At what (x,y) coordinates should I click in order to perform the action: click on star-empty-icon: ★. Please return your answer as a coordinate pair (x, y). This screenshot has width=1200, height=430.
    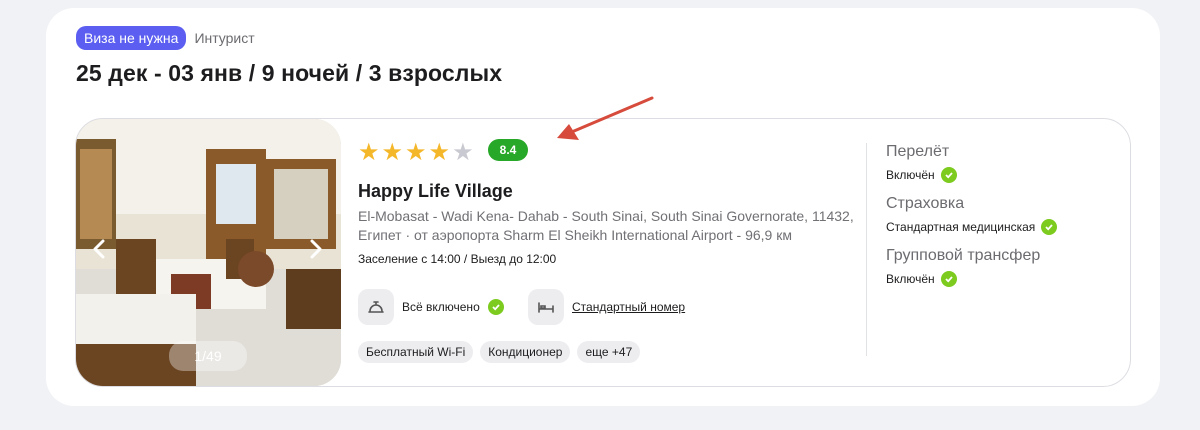
    Looking at the image, I should click on (463, 152).